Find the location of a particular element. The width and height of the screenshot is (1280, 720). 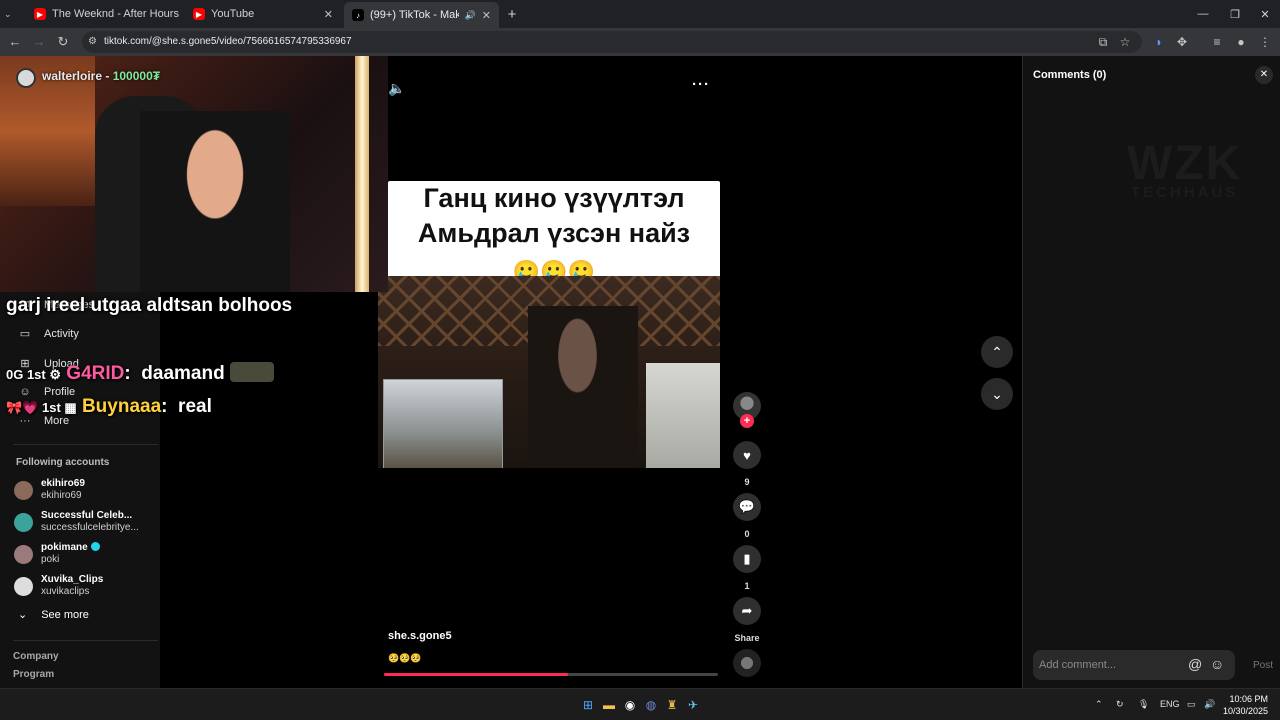

like-button: ♥ 9 is located at coordinates (747, 464).